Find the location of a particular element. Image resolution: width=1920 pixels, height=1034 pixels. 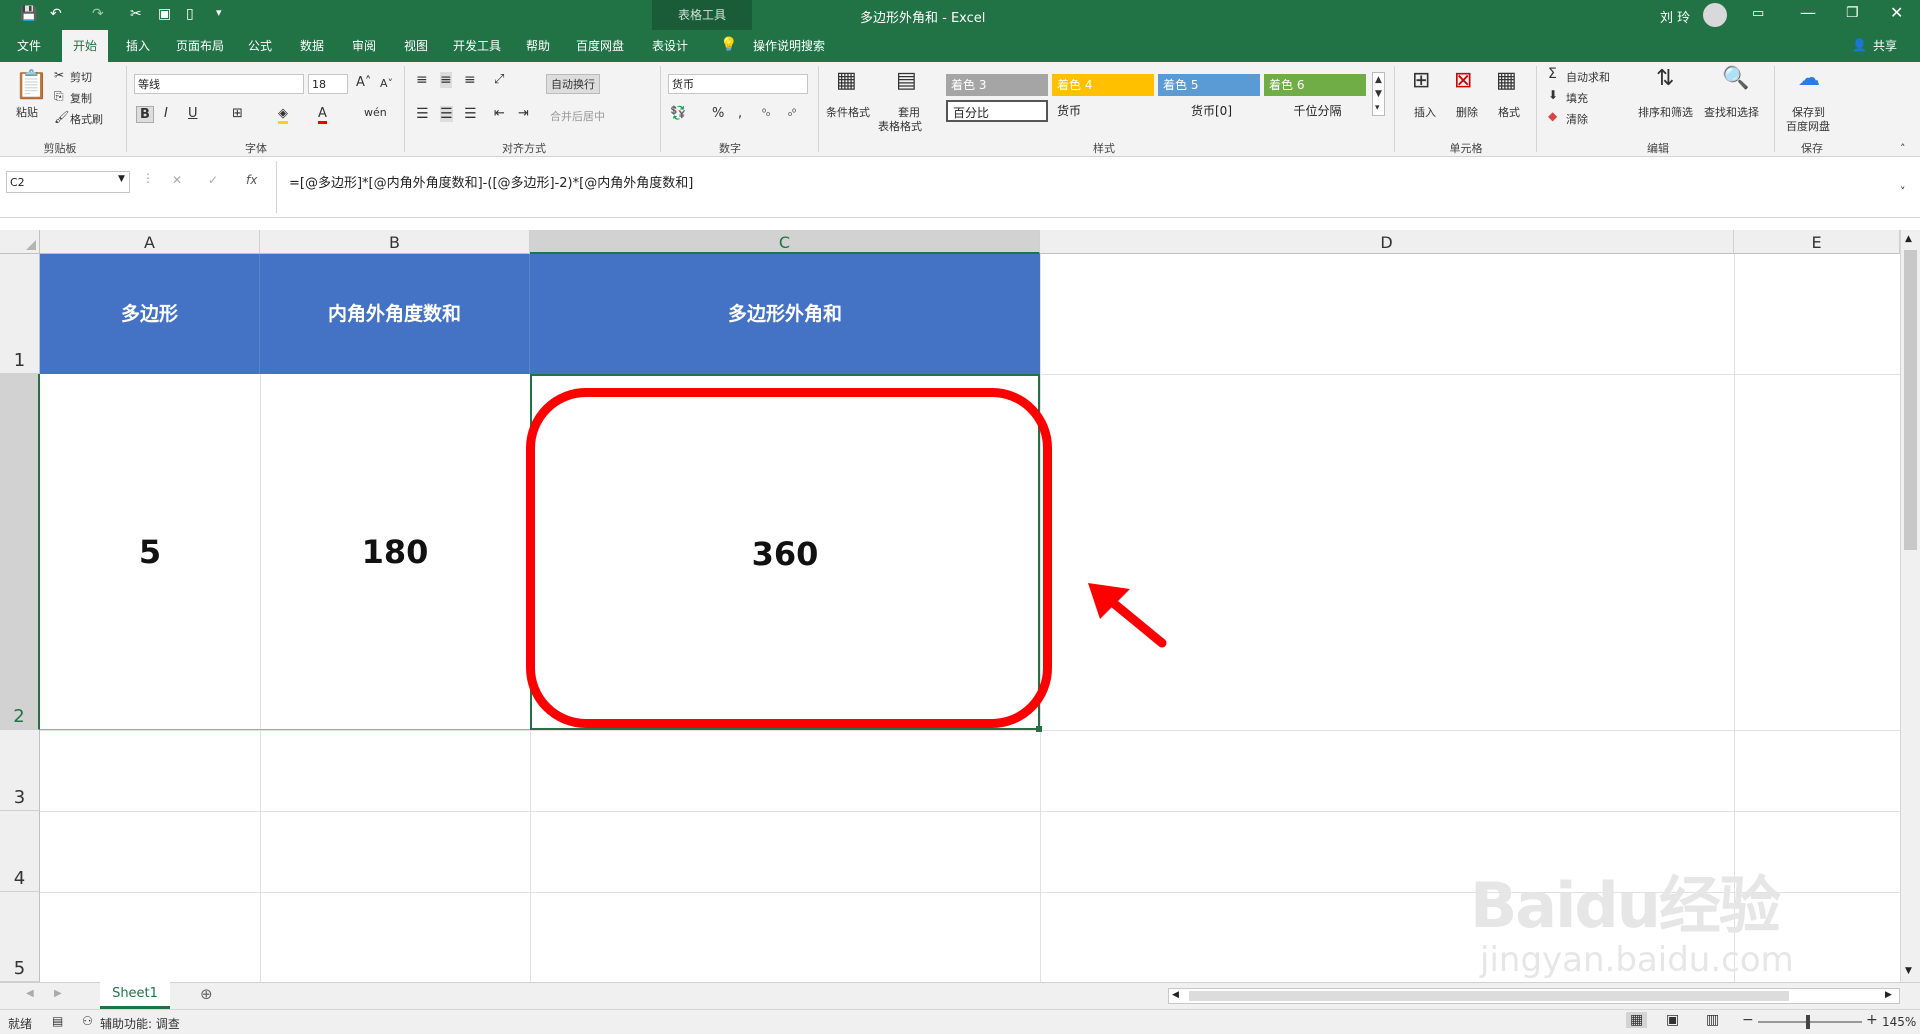

fill-color-icon: ◈ is located at coordinates (283, 115).